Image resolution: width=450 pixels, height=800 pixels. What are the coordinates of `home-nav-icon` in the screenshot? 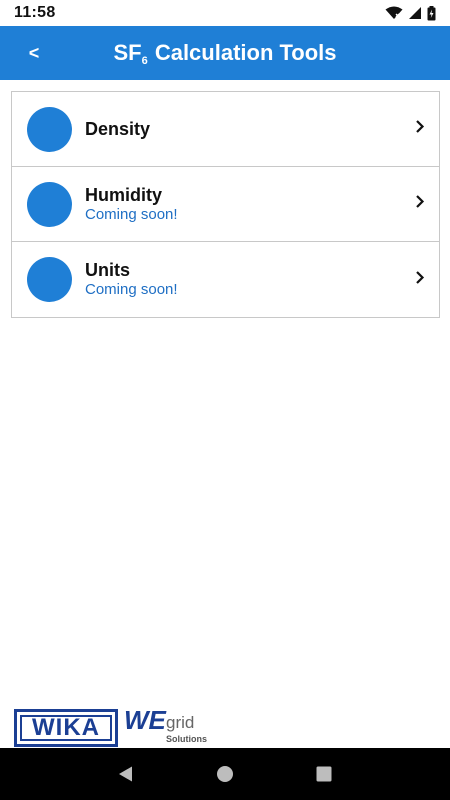 It's located at (225, 774).